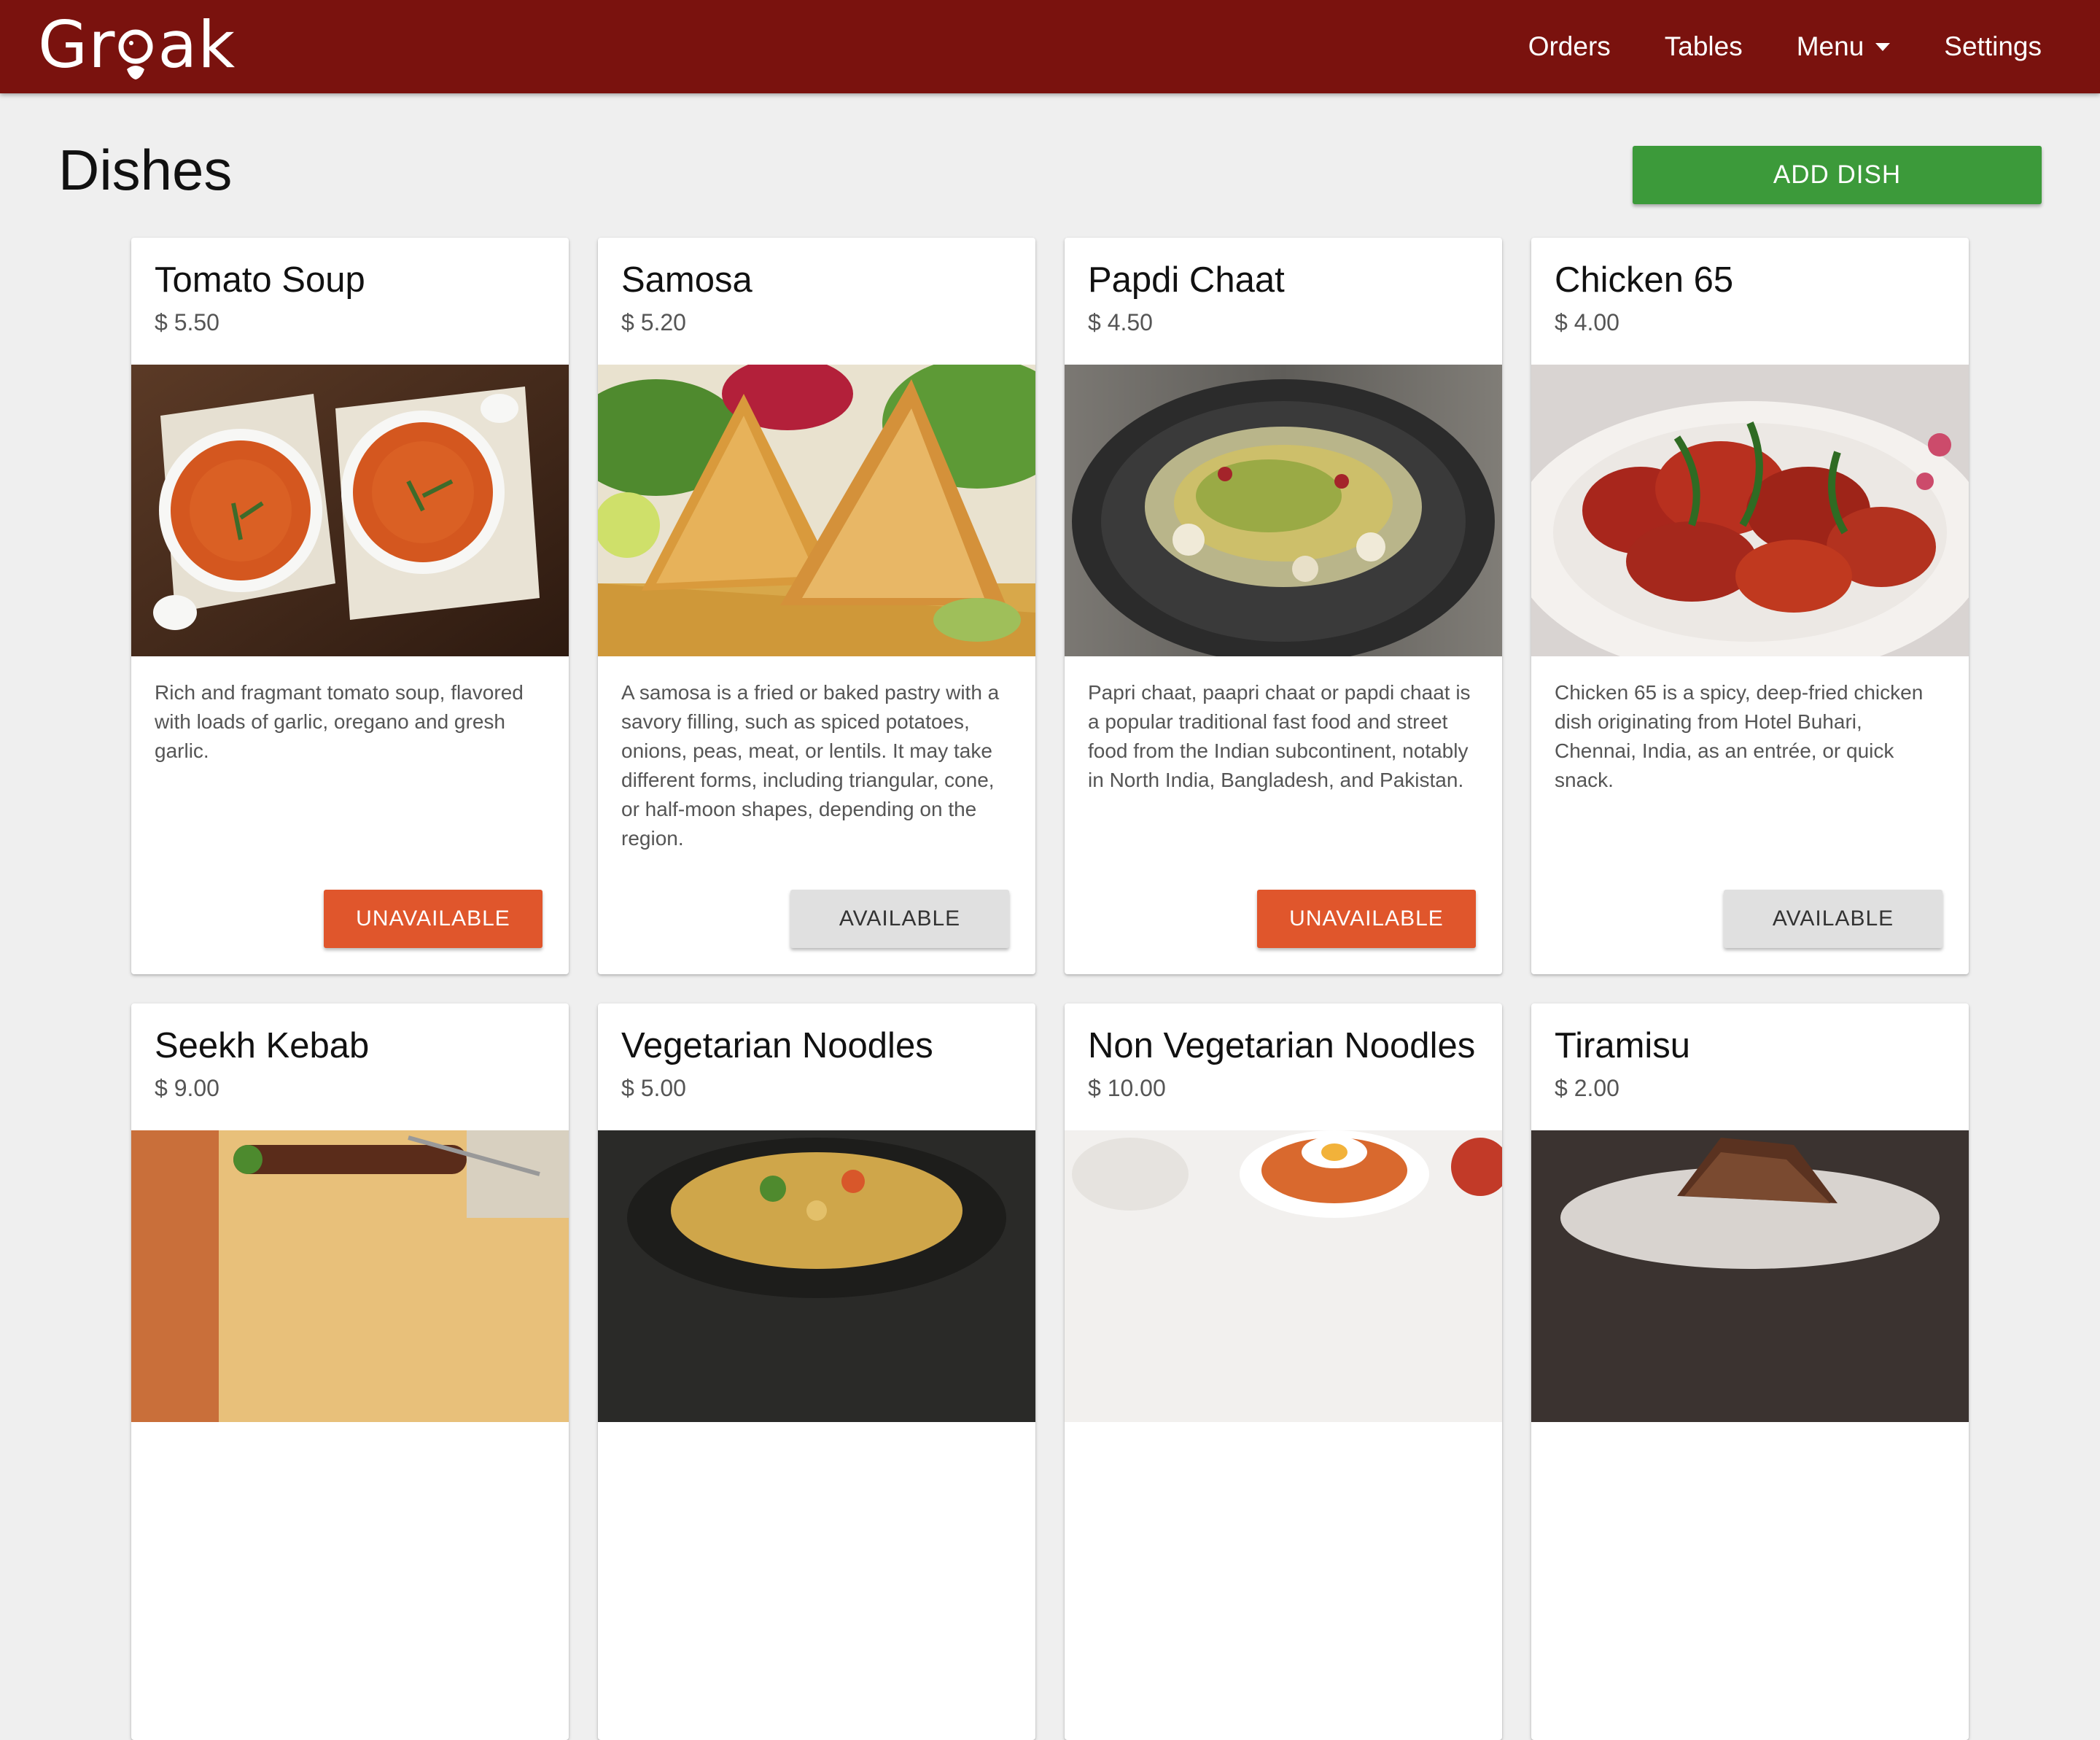 This screenshot has height=1740, width=2100. I want to click on nav-orders: Orders, so click(1569, 46).